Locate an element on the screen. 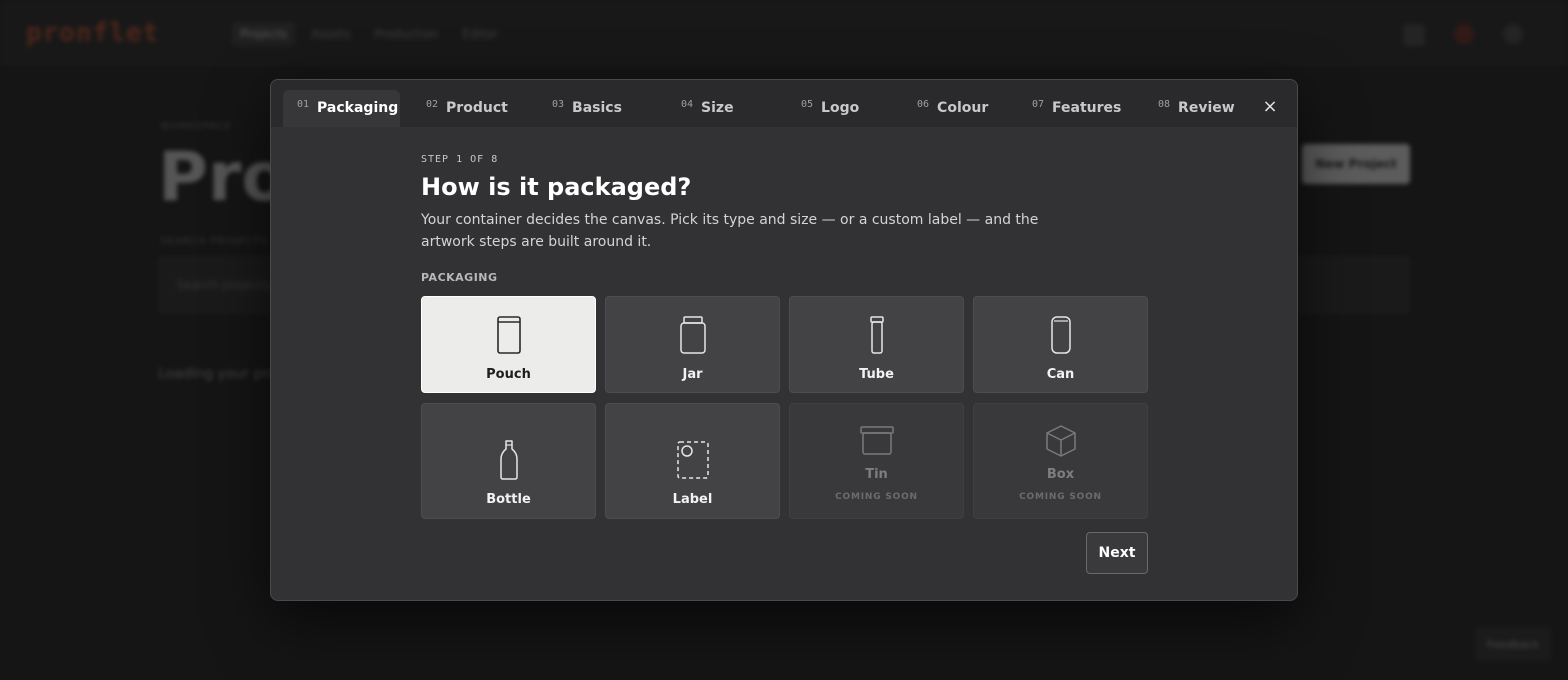 The width and height of the screenshot is (1568, 680). option-jar: Jar is located at coordinates (692, 344).